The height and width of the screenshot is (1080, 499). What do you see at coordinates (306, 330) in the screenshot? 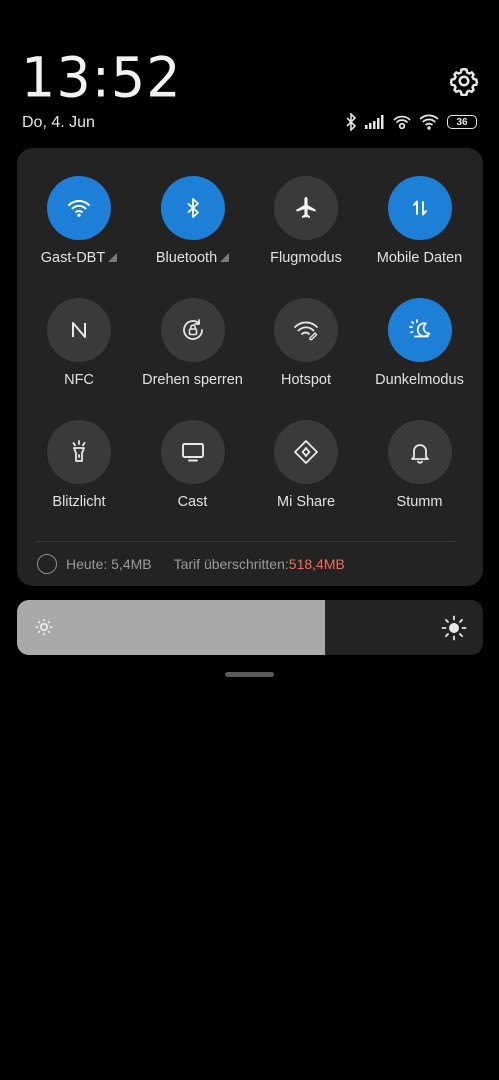
I see `hotspot-icon` at bounding box center [306, 330].